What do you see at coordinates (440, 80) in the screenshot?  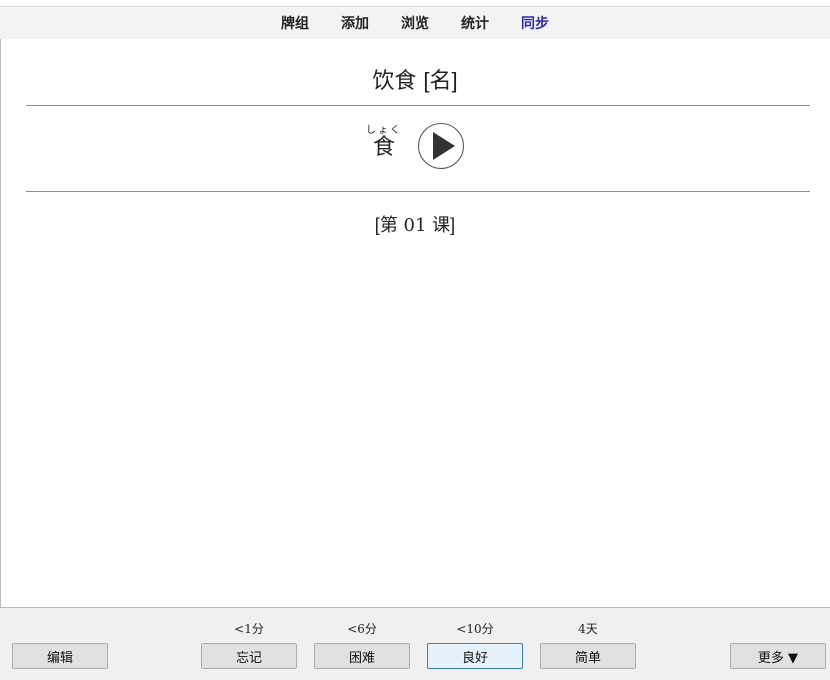 I see `part-of-speech-tag: [名]` at bounding box center [440, 80].